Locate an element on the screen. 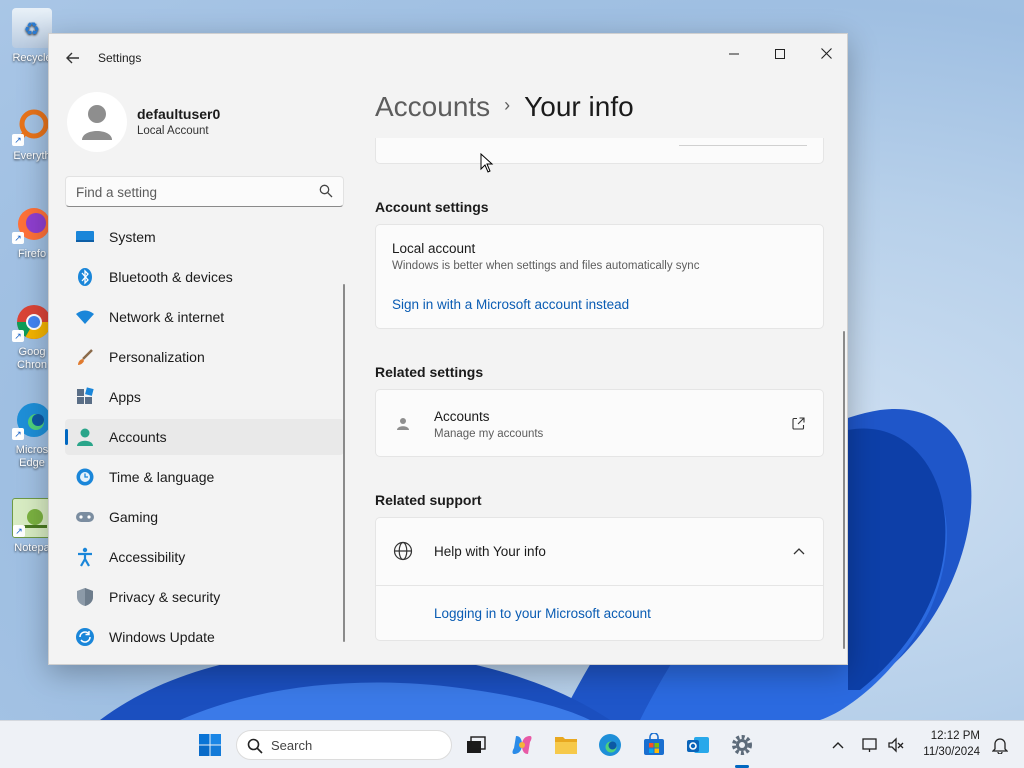 This screenshot has width=1024, height=768. clock-time: 12:12 PM is located at coordinates (955, 736).